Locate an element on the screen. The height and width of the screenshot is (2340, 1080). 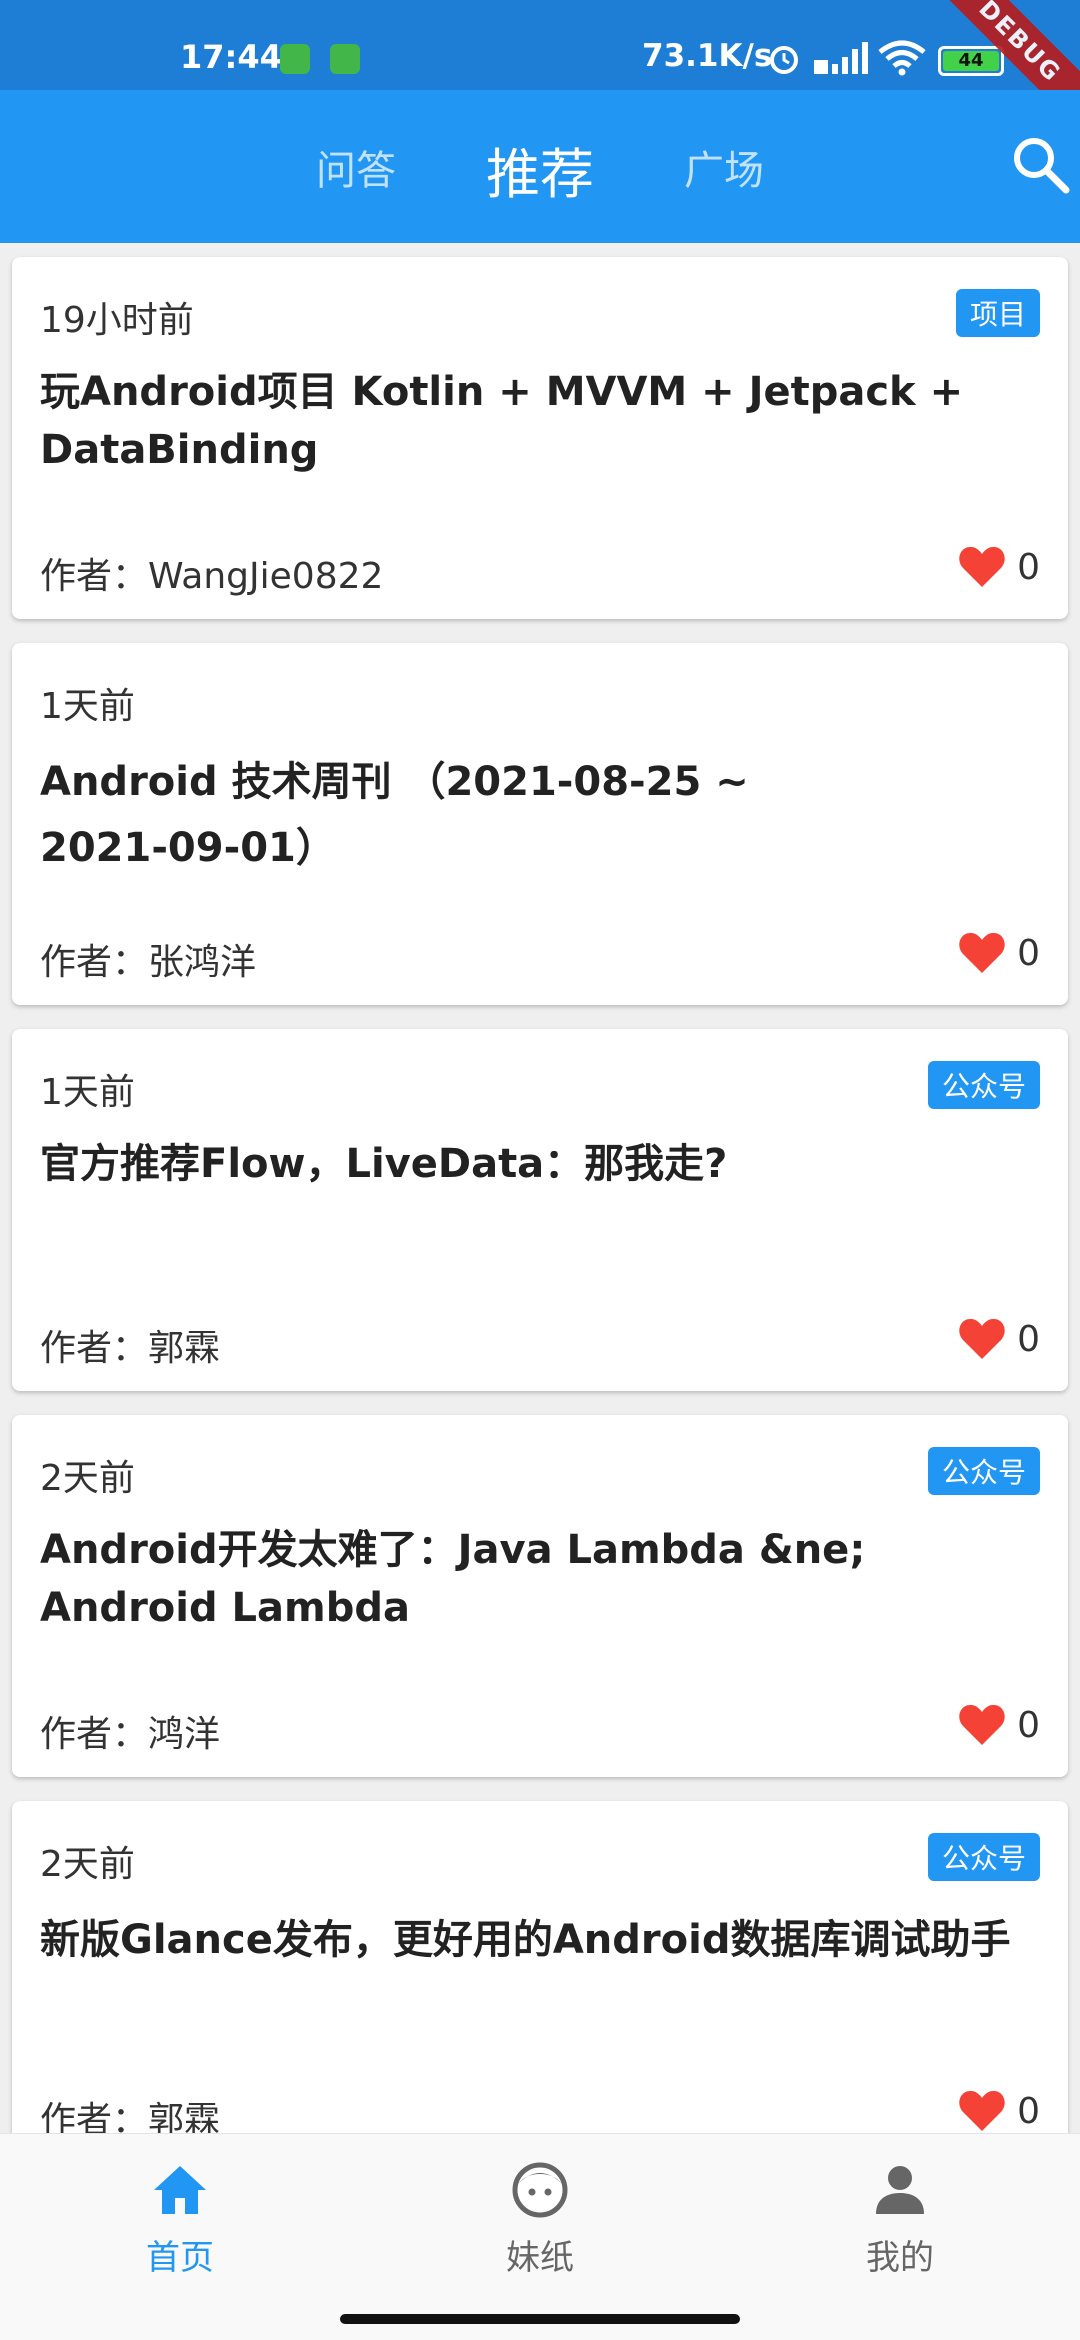
nav-item-label: 首页 is located at coordinates (180, 2258).